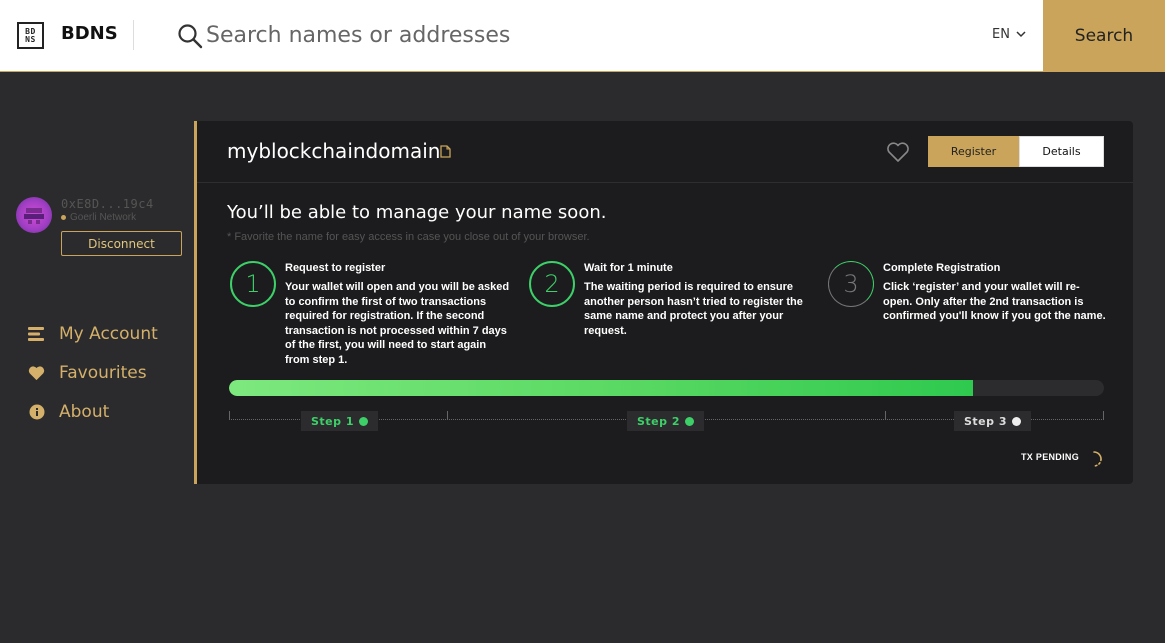 Image resolution: width=1165 pixels, height=643 pixels. Describe the element at coordinates (586, 35) in the screenshot. I see `search-input` at that location.